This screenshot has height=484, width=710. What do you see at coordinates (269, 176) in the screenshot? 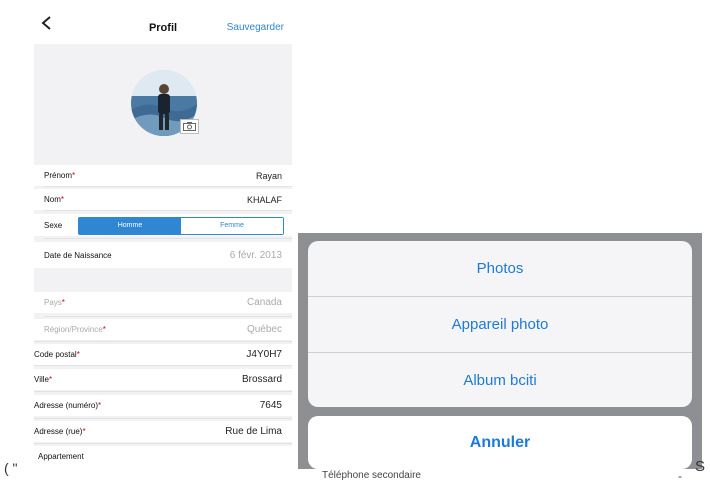
I see `prenom-value: Rayan` at bounding box center [269, 176].